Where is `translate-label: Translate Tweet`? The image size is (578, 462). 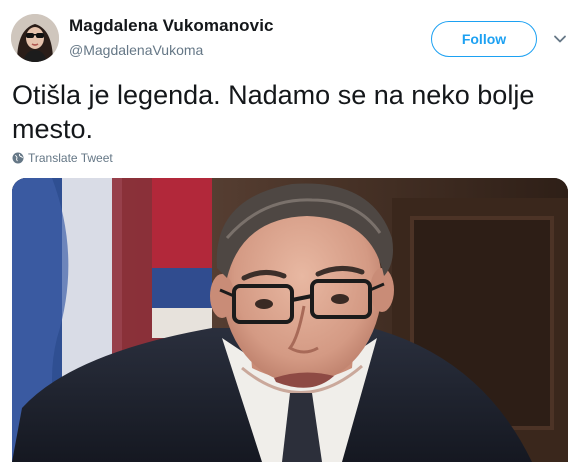
translate-label: Translate Tweet is located at coordinates (70, 158).